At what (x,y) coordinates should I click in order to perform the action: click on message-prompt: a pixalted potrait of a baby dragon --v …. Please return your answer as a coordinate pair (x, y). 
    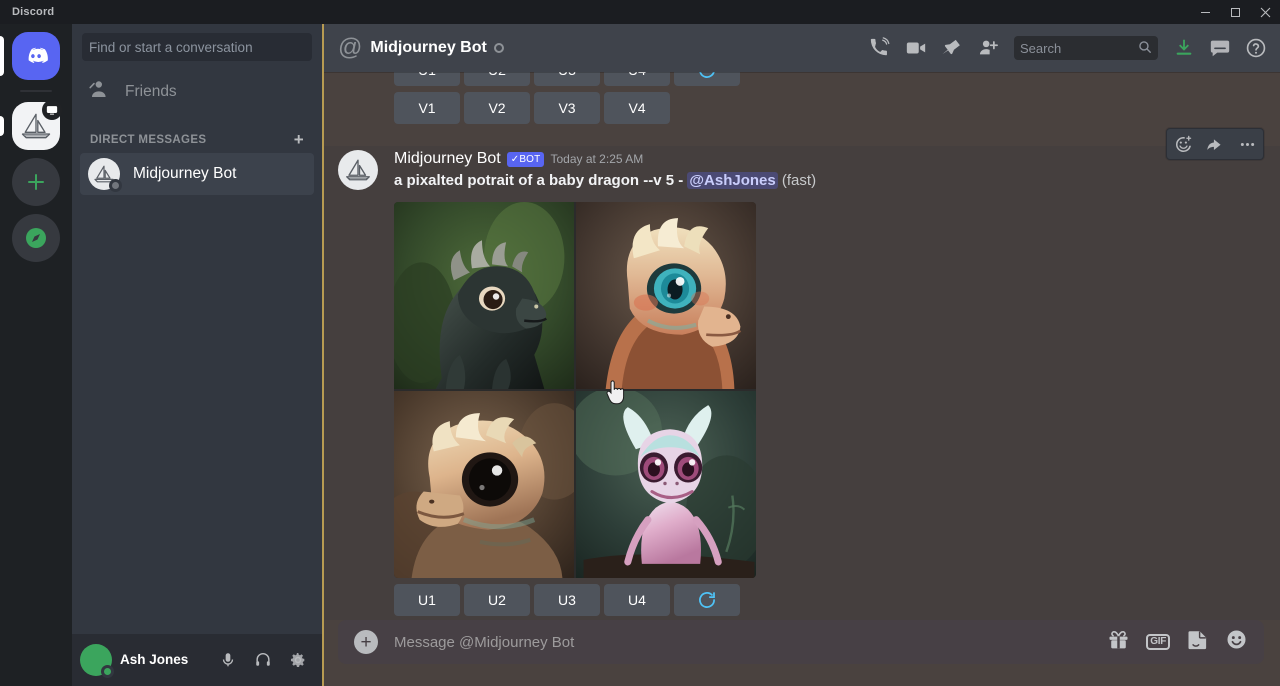
    Looking at the image, I should click on (534, 180).